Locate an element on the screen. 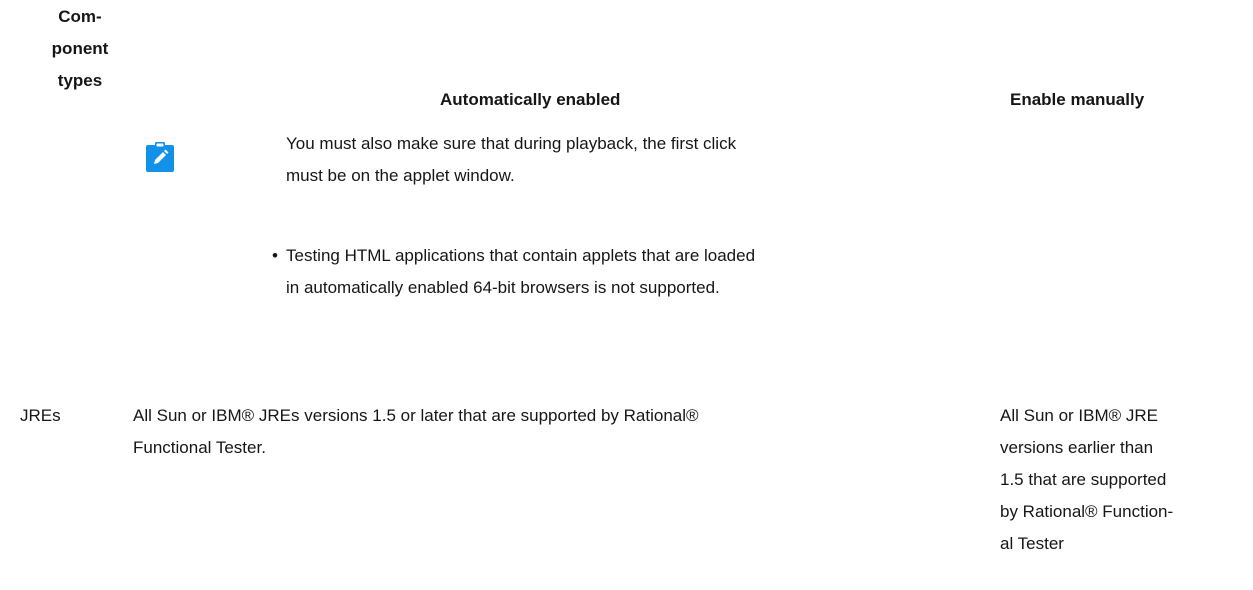  note-line: must be on the applet window. is located at coordinates (400, 175).